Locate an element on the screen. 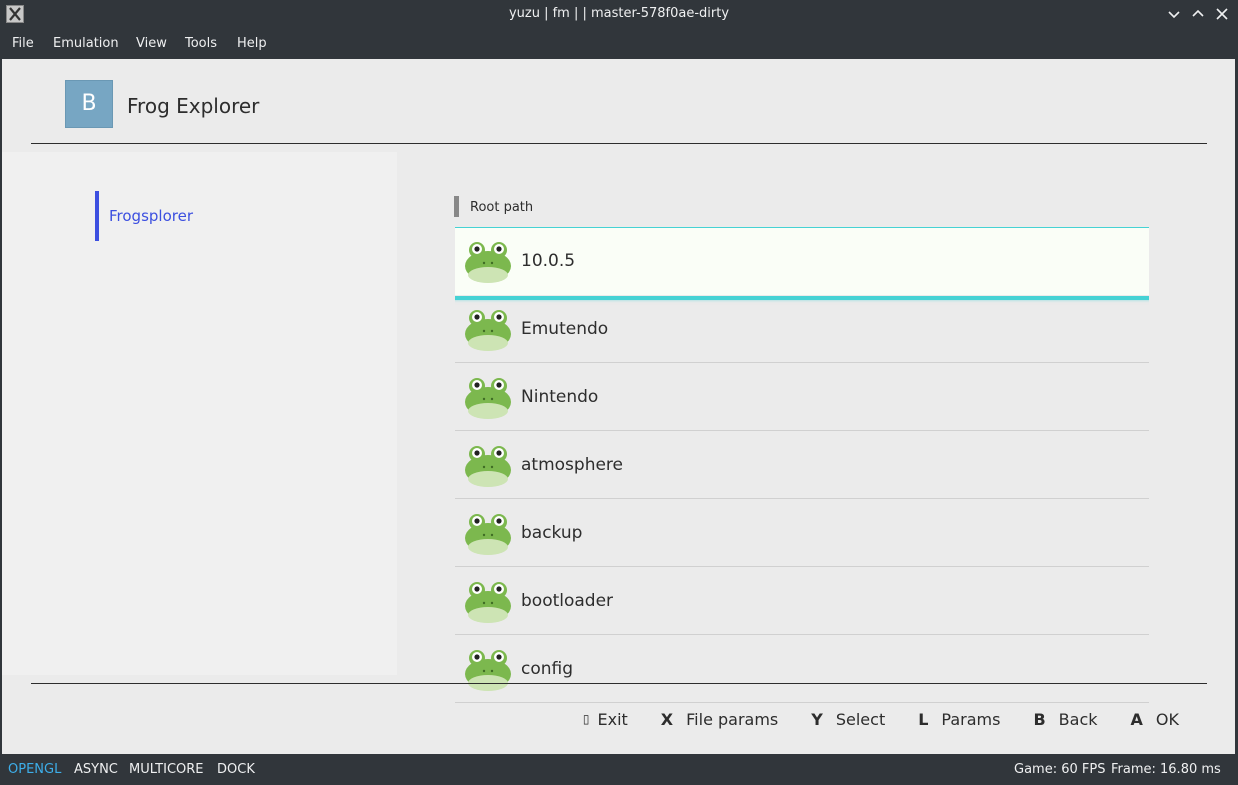  status-renderer-opengl: OPENGL is located at coordinates (34, 769).